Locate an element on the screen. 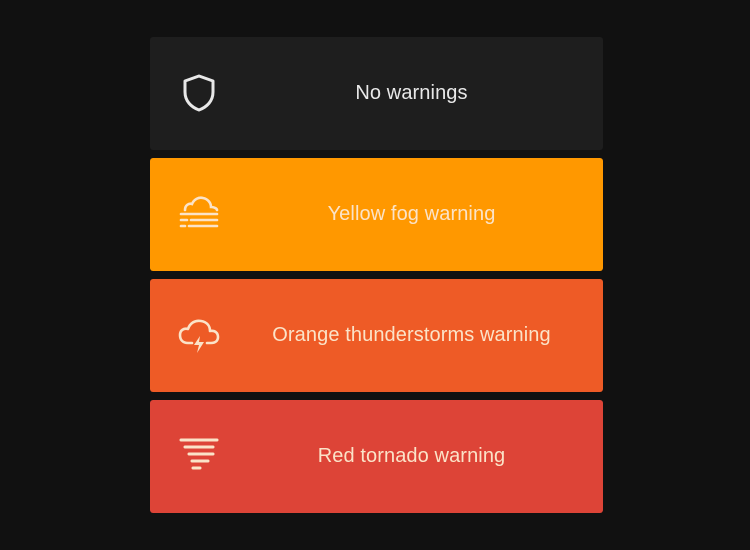 The width and height of the screenshot is (750, 550). thunderstorm-icon is located at coordinates (199, 336).